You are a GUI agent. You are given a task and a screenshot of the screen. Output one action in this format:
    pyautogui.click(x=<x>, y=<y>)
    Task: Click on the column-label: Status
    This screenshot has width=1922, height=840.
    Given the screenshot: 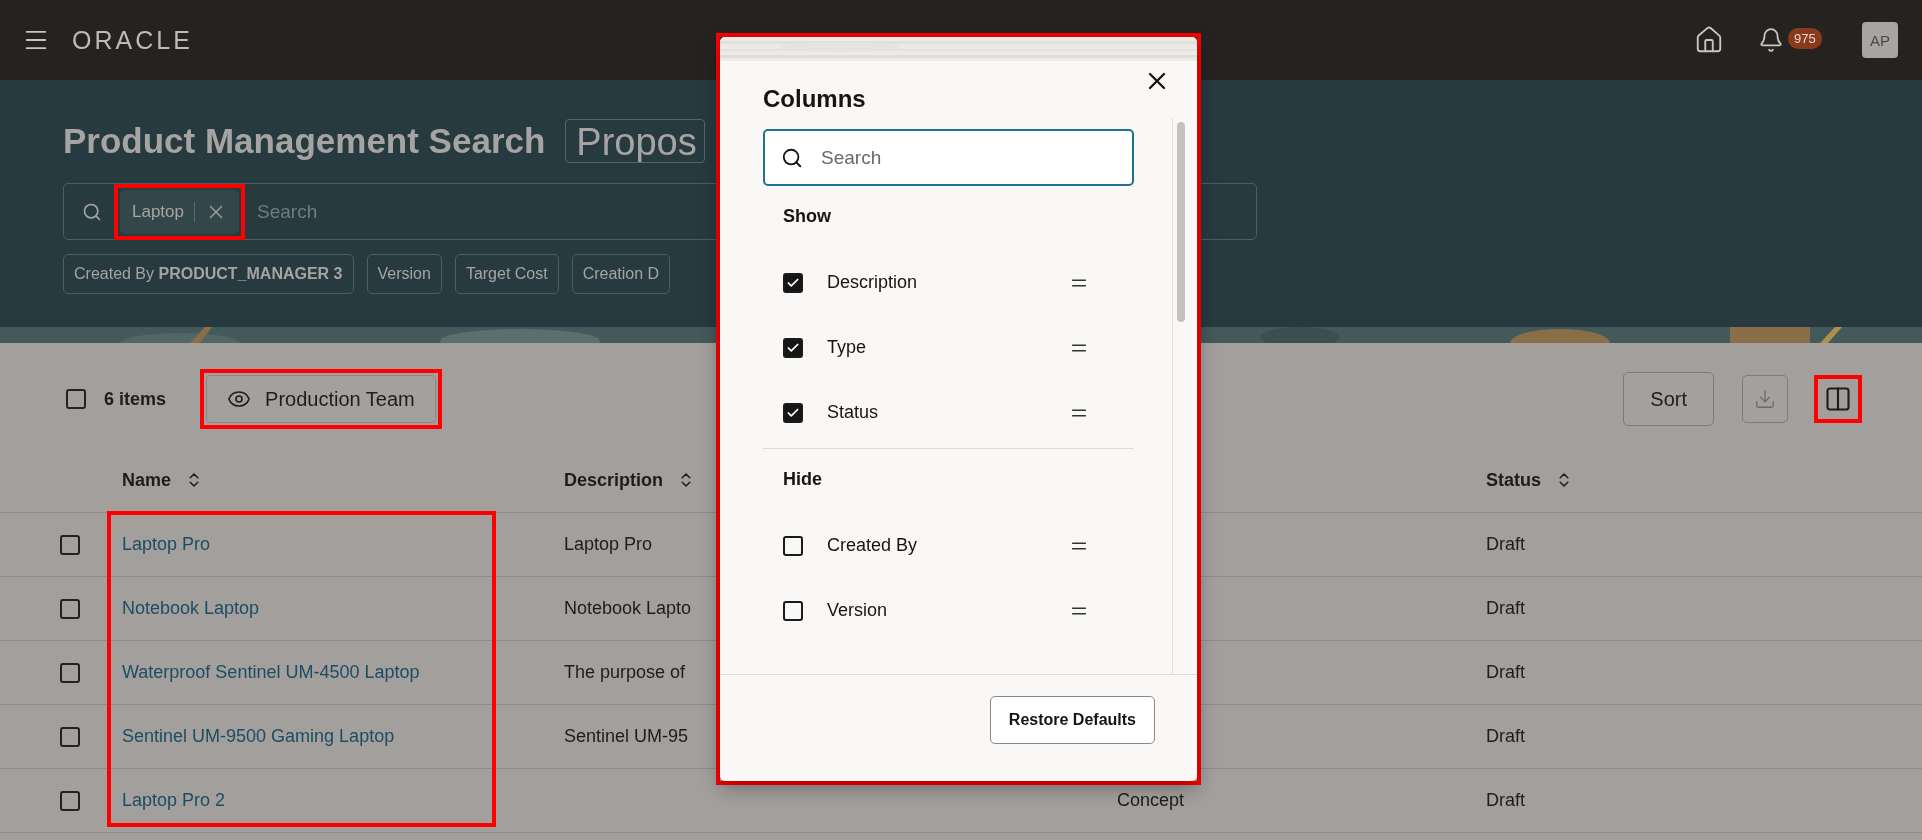 What is the action you would take?
    pyautogui.click(x=853, y=412)
    